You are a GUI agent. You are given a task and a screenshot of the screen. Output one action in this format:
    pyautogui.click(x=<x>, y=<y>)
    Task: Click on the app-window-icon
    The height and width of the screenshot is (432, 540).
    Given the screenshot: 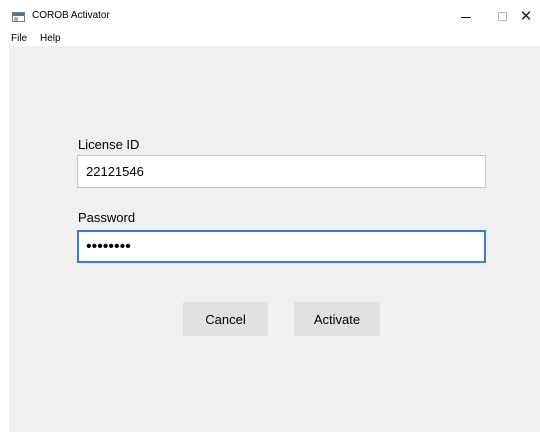 What is the action you would take?
    pyautogui.click(x=18, y=17)
    